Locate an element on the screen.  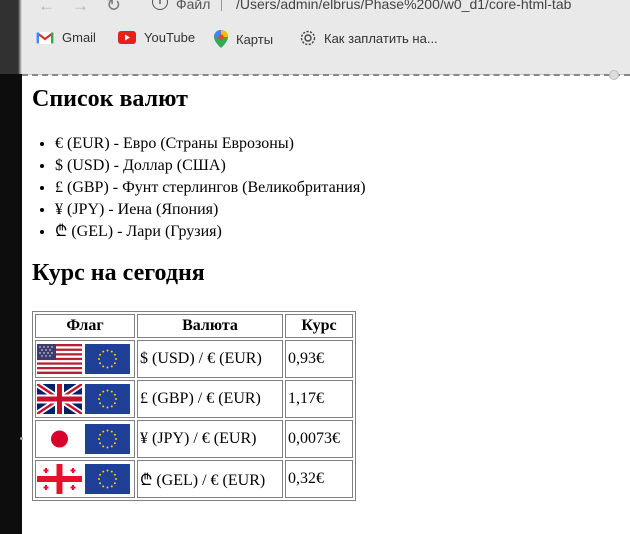
table-row: ¥ (JPY) / € (EUR) 0,0073€ is located at coordinates (194, 439).